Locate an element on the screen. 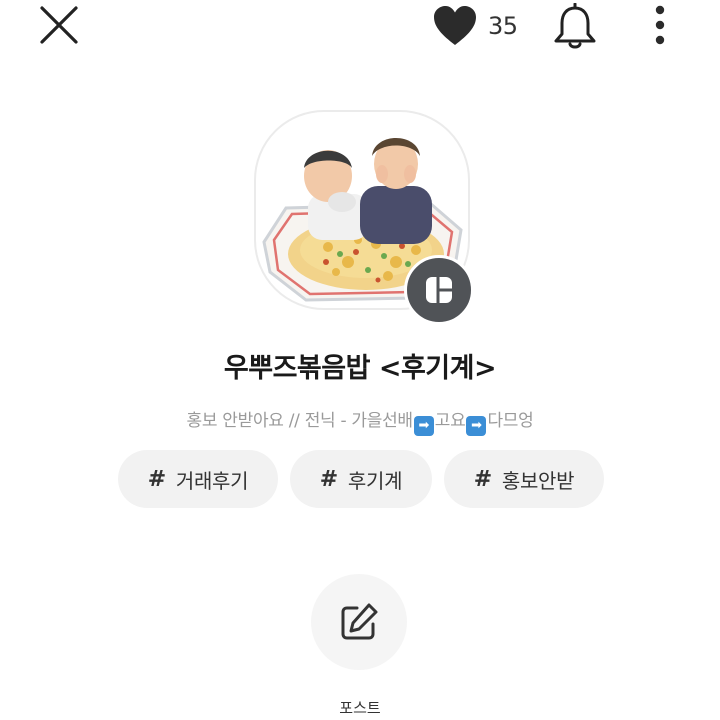 The height and width of the screenshot is (720, 720). like-button: 35 is located at coordinates (475, 26).